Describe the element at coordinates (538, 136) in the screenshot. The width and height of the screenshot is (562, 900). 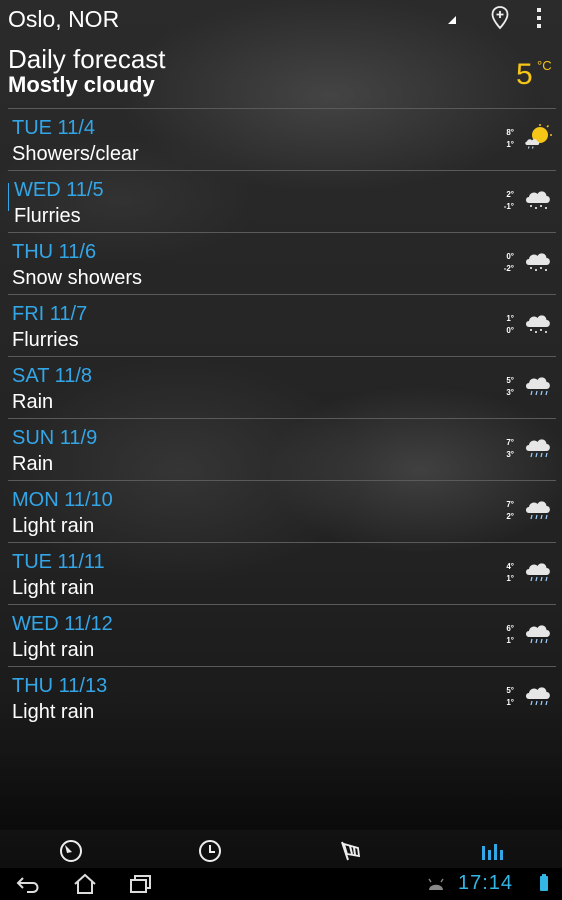
I see `sun-cloud-icon` at that location.